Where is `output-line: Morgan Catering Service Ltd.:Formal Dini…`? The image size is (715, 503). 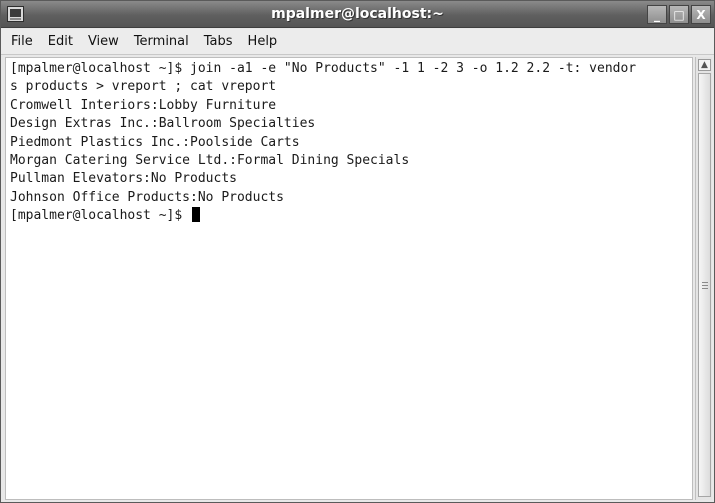
output-line: Morgan Catering Service Ltd.:Formal Dini… is located at coordinates (210, 160).